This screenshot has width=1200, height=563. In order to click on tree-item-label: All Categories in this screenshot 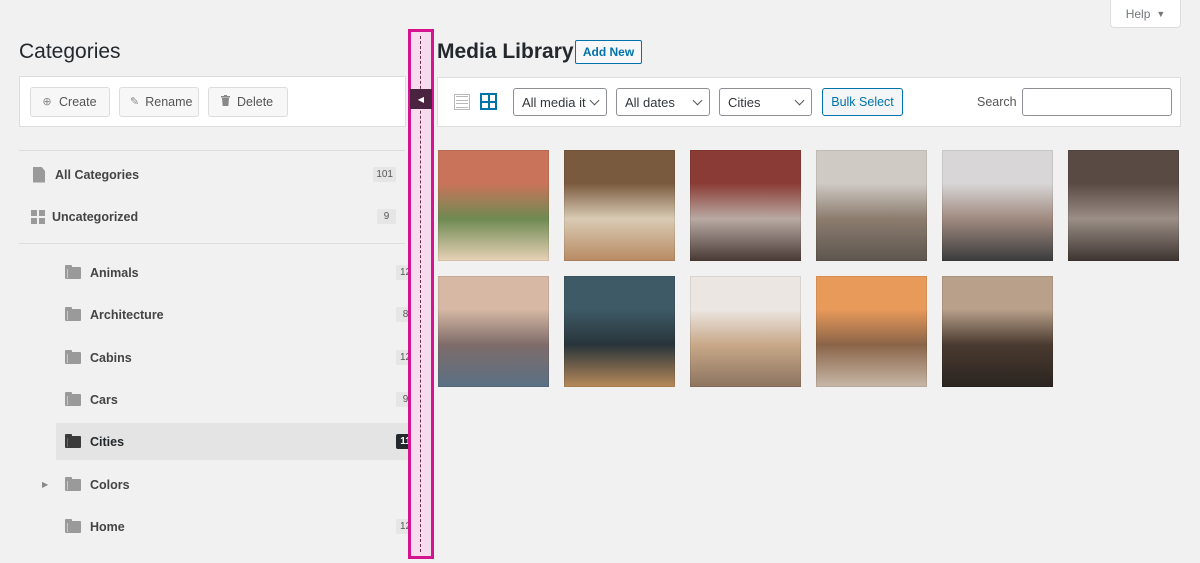, I will do `click(97, 174)`.